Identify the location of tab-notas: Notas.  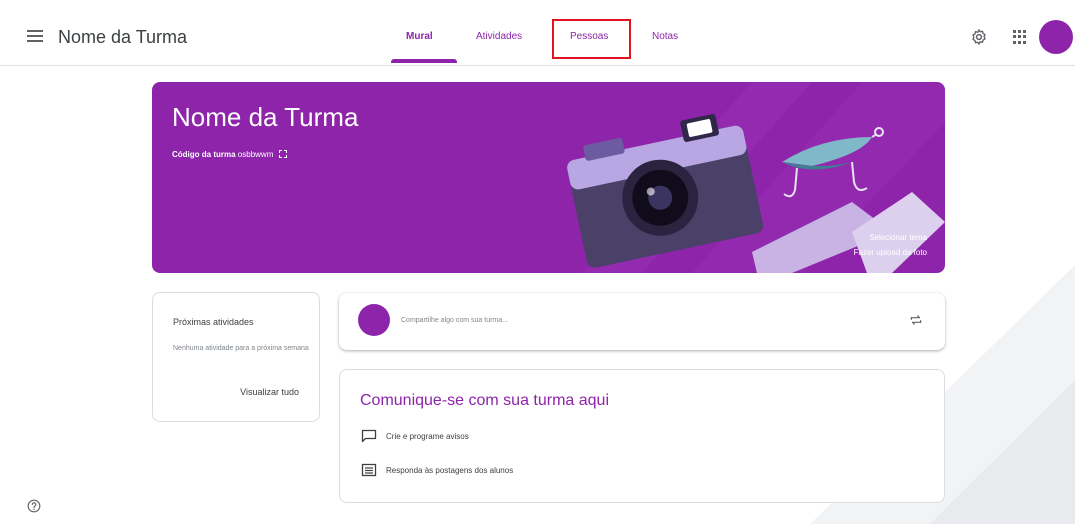
(665, 36).